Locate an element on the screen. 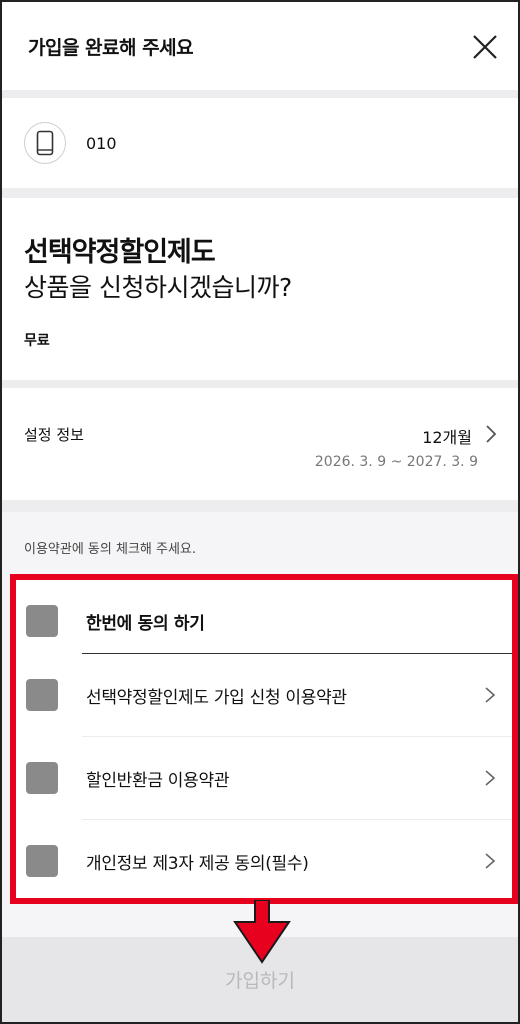  term-row: 개인정보 제3자 제공 동의(필수) is located at coordinates (264, 861).